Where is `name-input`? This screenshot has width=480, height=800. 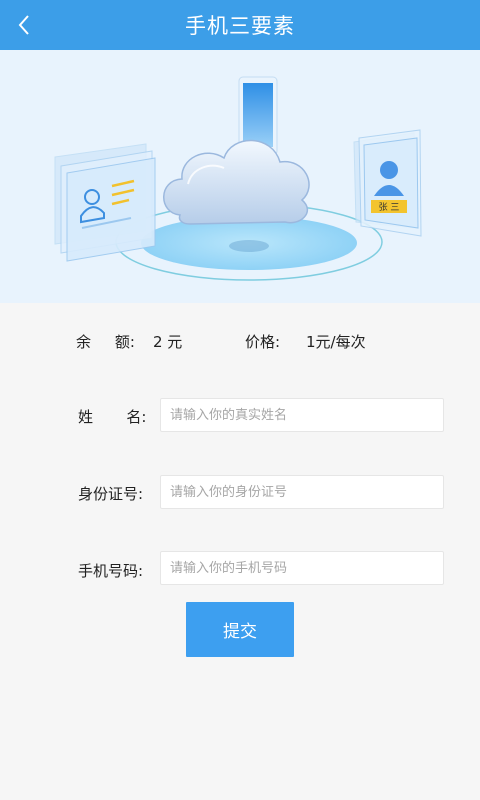 name-input is located at coordinates (302, 415).